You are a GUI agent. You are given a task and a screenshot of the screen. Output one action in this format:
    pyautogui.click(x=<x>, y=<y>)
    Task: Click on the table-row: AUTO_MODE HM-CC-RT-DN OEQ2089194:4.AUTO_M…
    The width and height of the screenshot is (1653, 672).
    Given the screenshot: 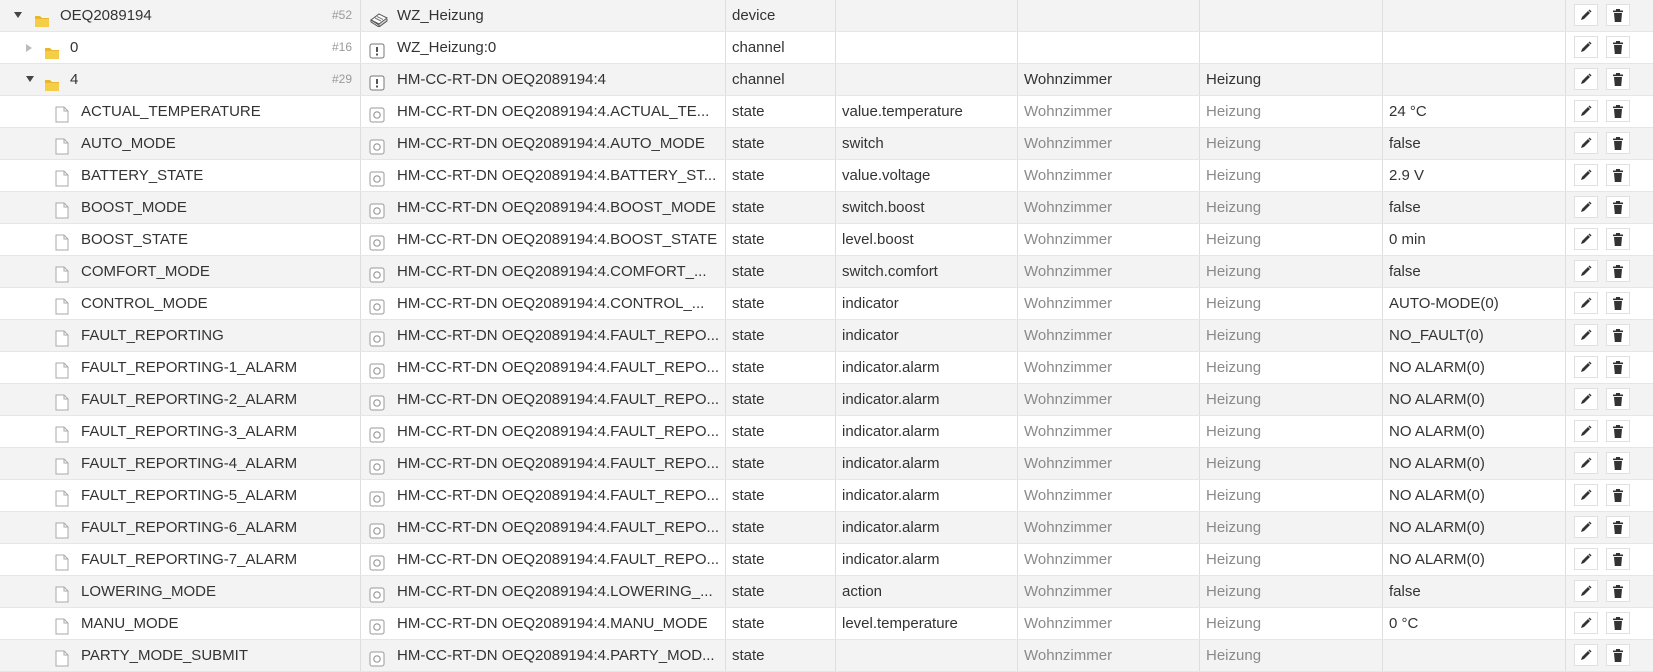 What is the action you would take?
    pyautogui.click(x=826, y=144)
    